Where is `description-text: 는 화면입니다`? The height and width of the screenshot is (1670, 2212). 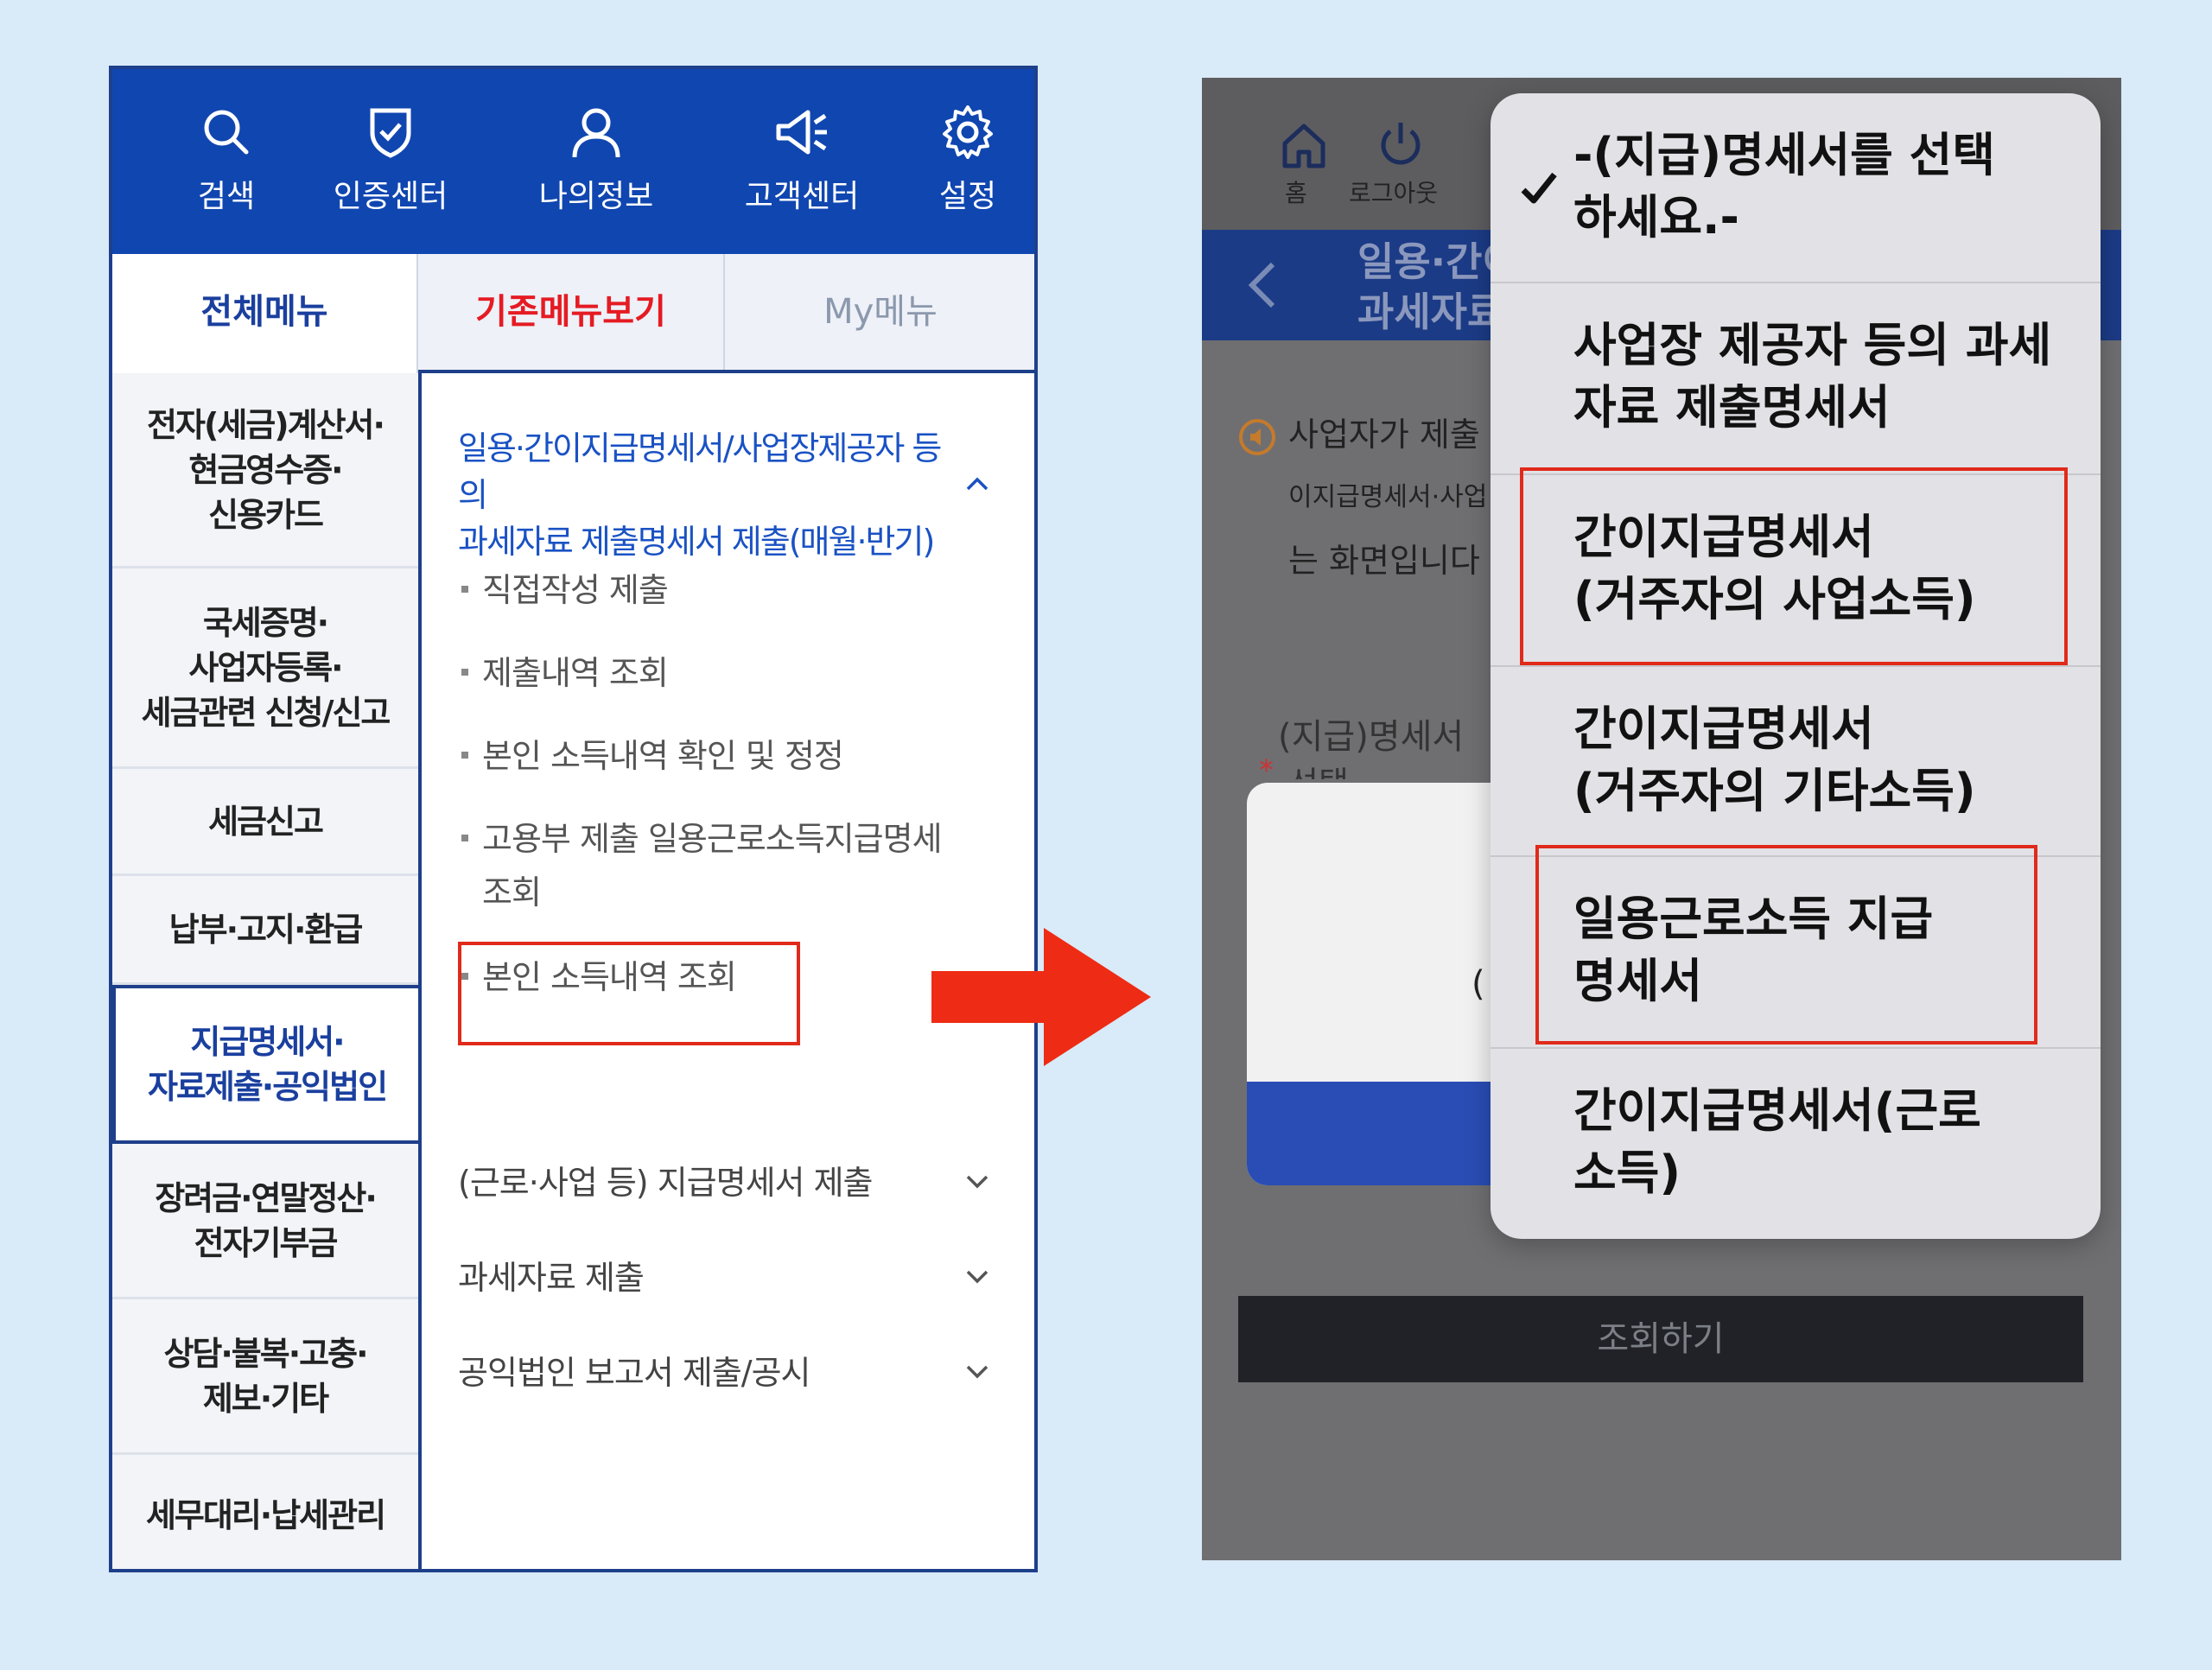 description-text: 는 화면입니다 is located at coordinates (1384, 561).